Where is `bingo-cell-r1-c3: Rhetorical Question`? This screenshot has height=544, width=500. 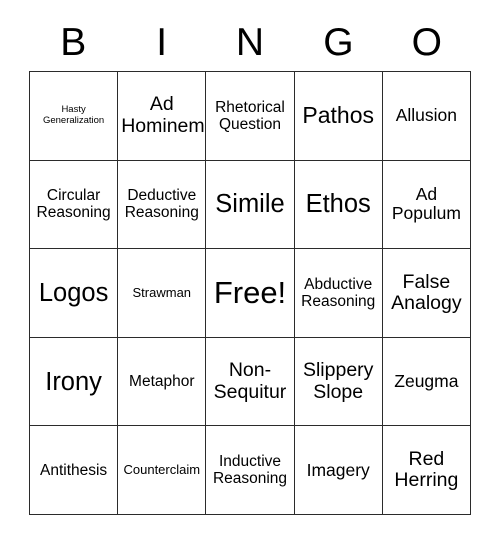
bingo-cell-r1-c3: Rhetorical Question is located at coordinates (250, 116).